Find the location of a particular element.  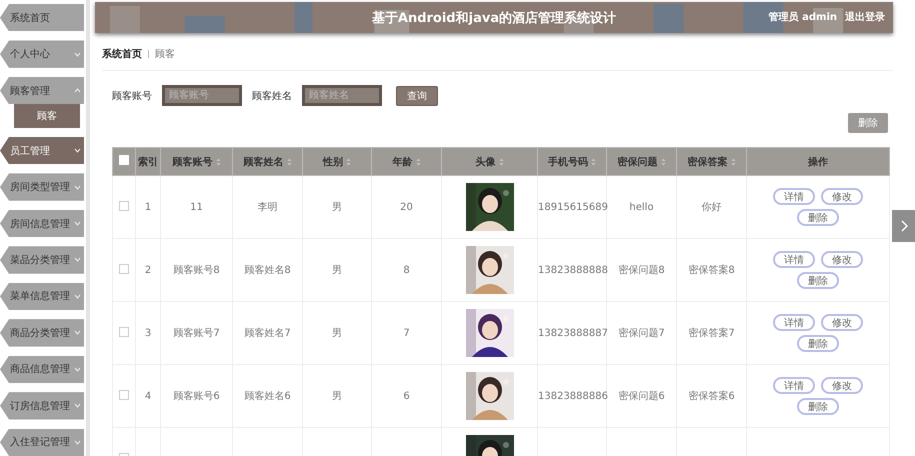

field-label: 顾客姓名 is located at coordinates (272, 96).